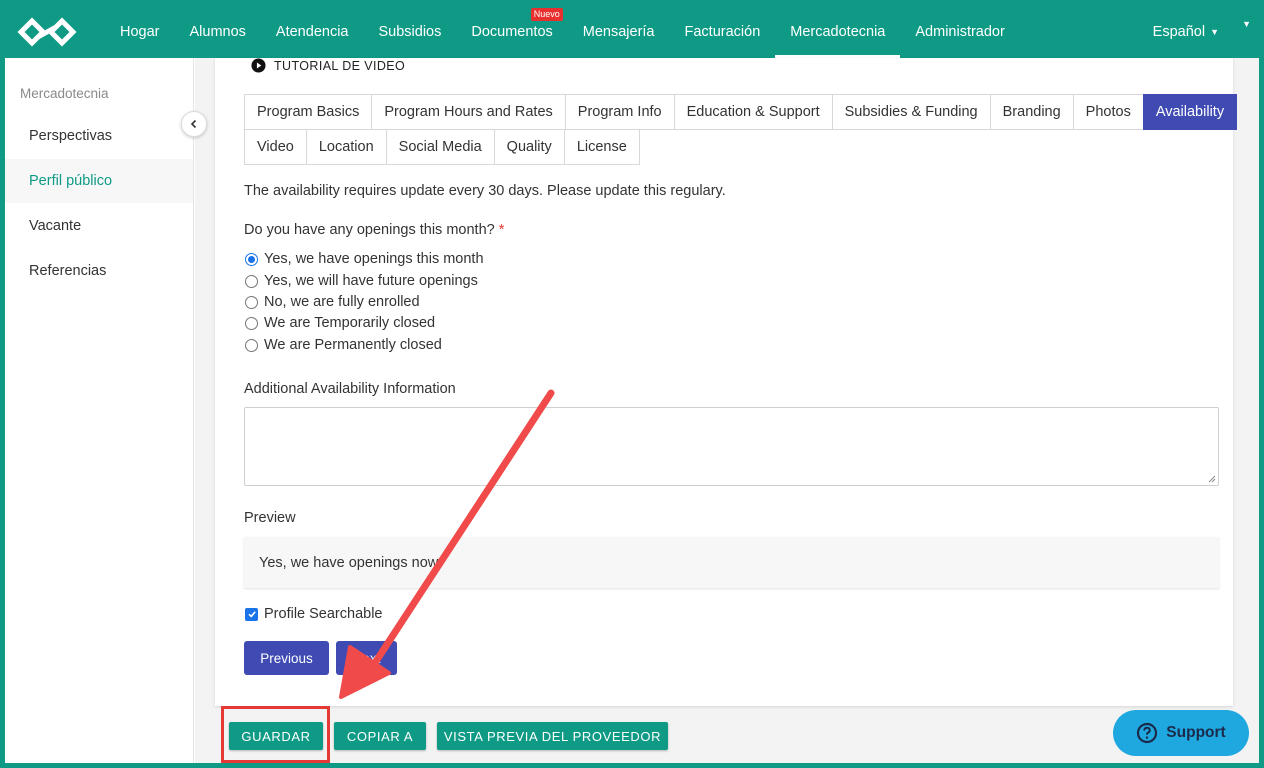  What do you see at coordinates (1196, 732) in the screenshot?
I see `support-label: Support` at bounding box center [1196, 732].